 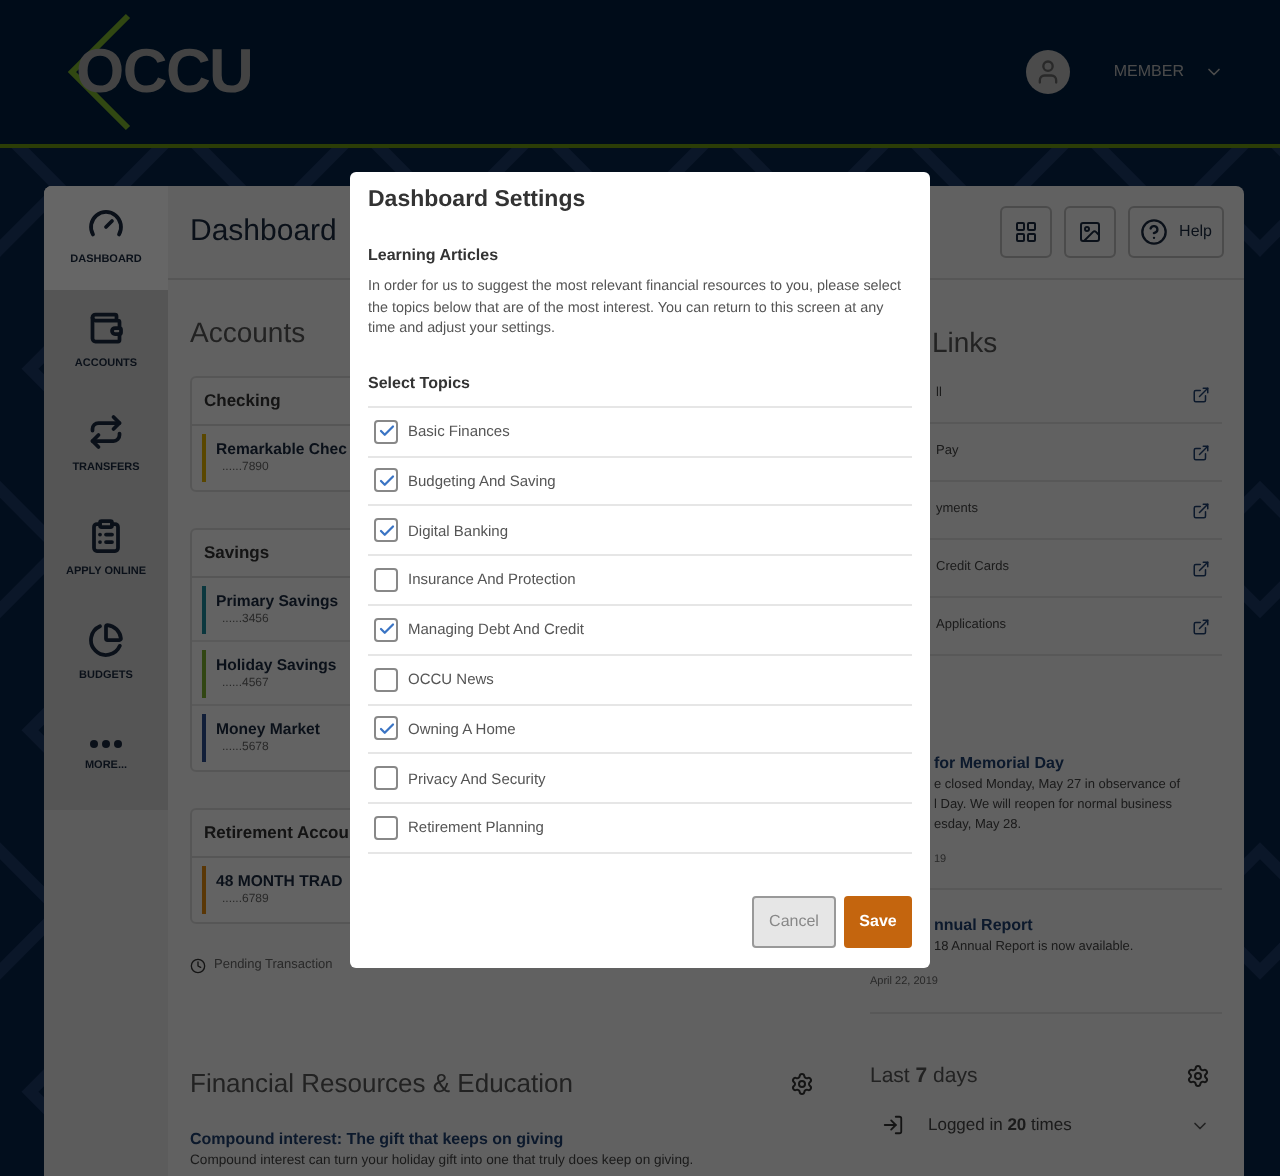 I want to click on dialog-title: Dashboard Settings, so click(x=478, y=201).